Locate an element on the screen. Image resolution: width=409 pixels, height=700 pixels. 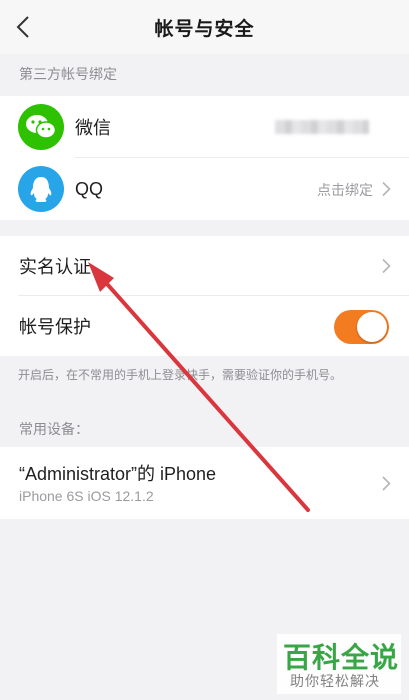
qq-bind-action: 点击绑定 is located at coordinates (345, 190).